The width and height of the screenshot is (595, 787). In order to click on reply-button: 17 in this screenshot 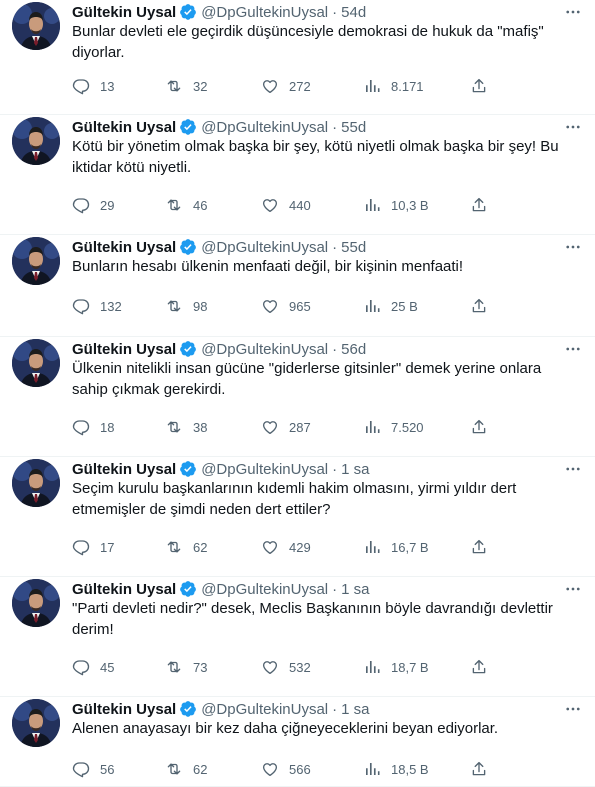, I will do `click(118, 547)`.